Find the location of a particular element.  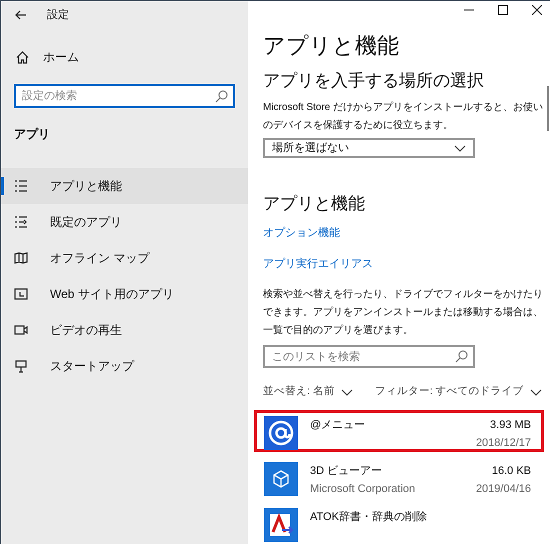

startup-icon is located at coordinates (21, 366).